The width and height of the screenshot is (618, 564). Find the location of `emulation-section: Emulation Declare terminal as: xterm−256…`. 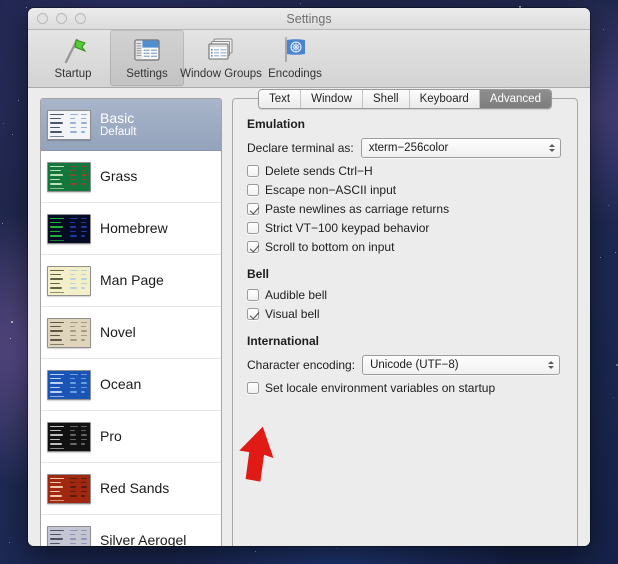

emulation-section: Emulation Declare terminal as: xterm−256… is located at coordinates (405, 185).